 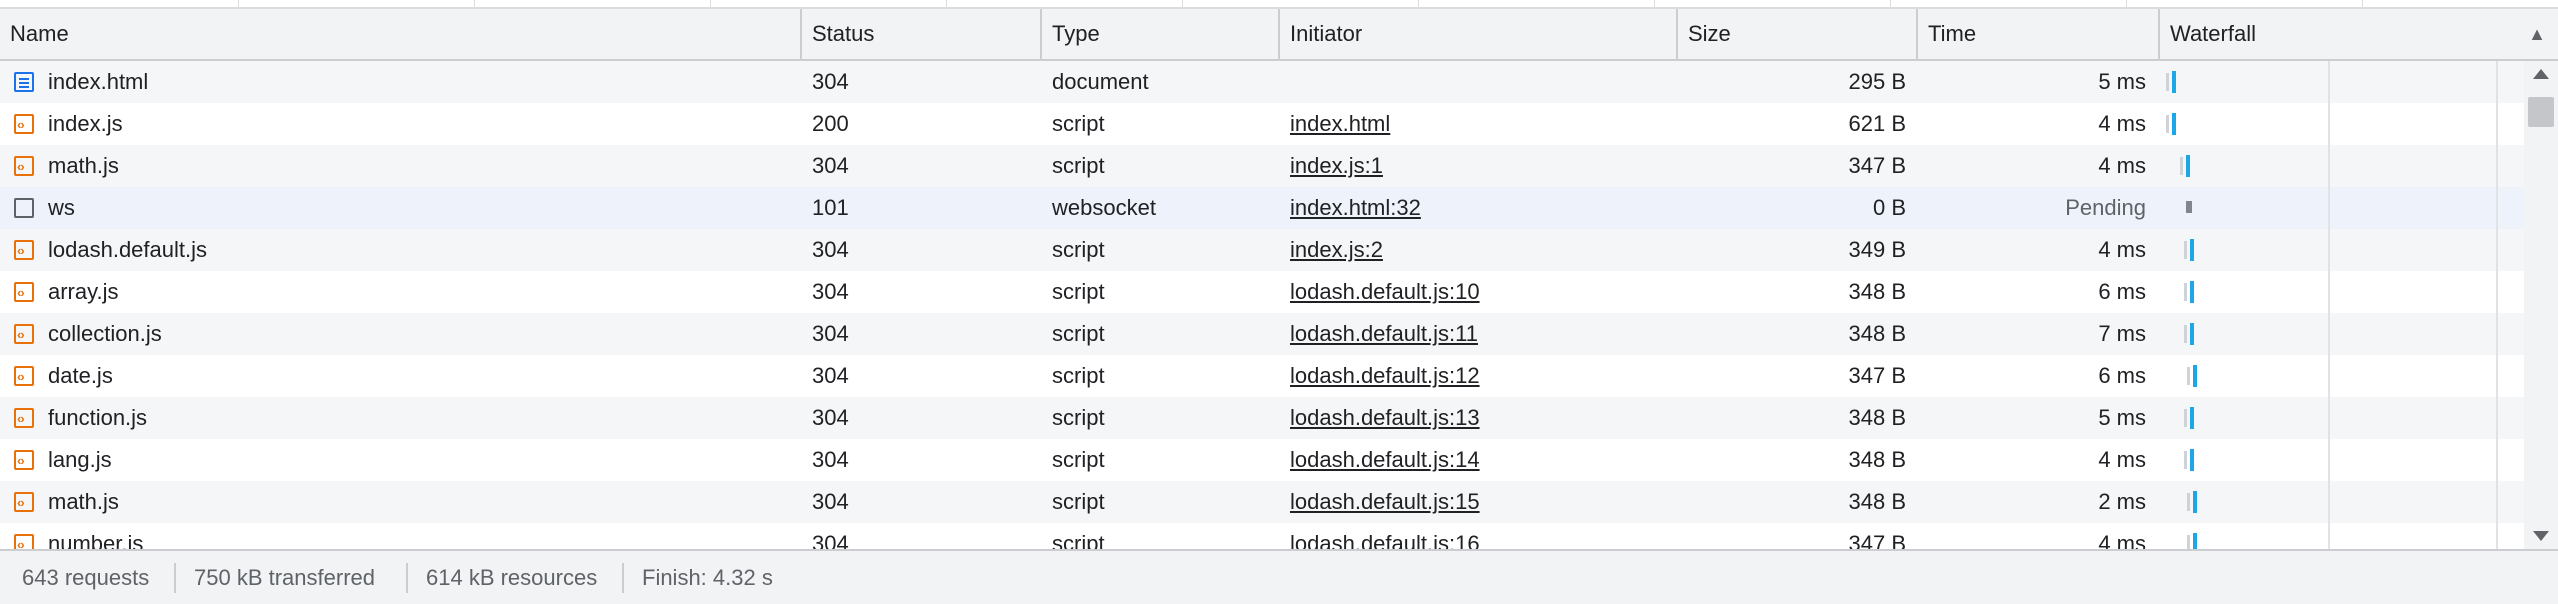 What do you see at coordinates (400, 124) in the screenshot?
I see `request-name-cell: index.js` at bounding box center [400, 124].